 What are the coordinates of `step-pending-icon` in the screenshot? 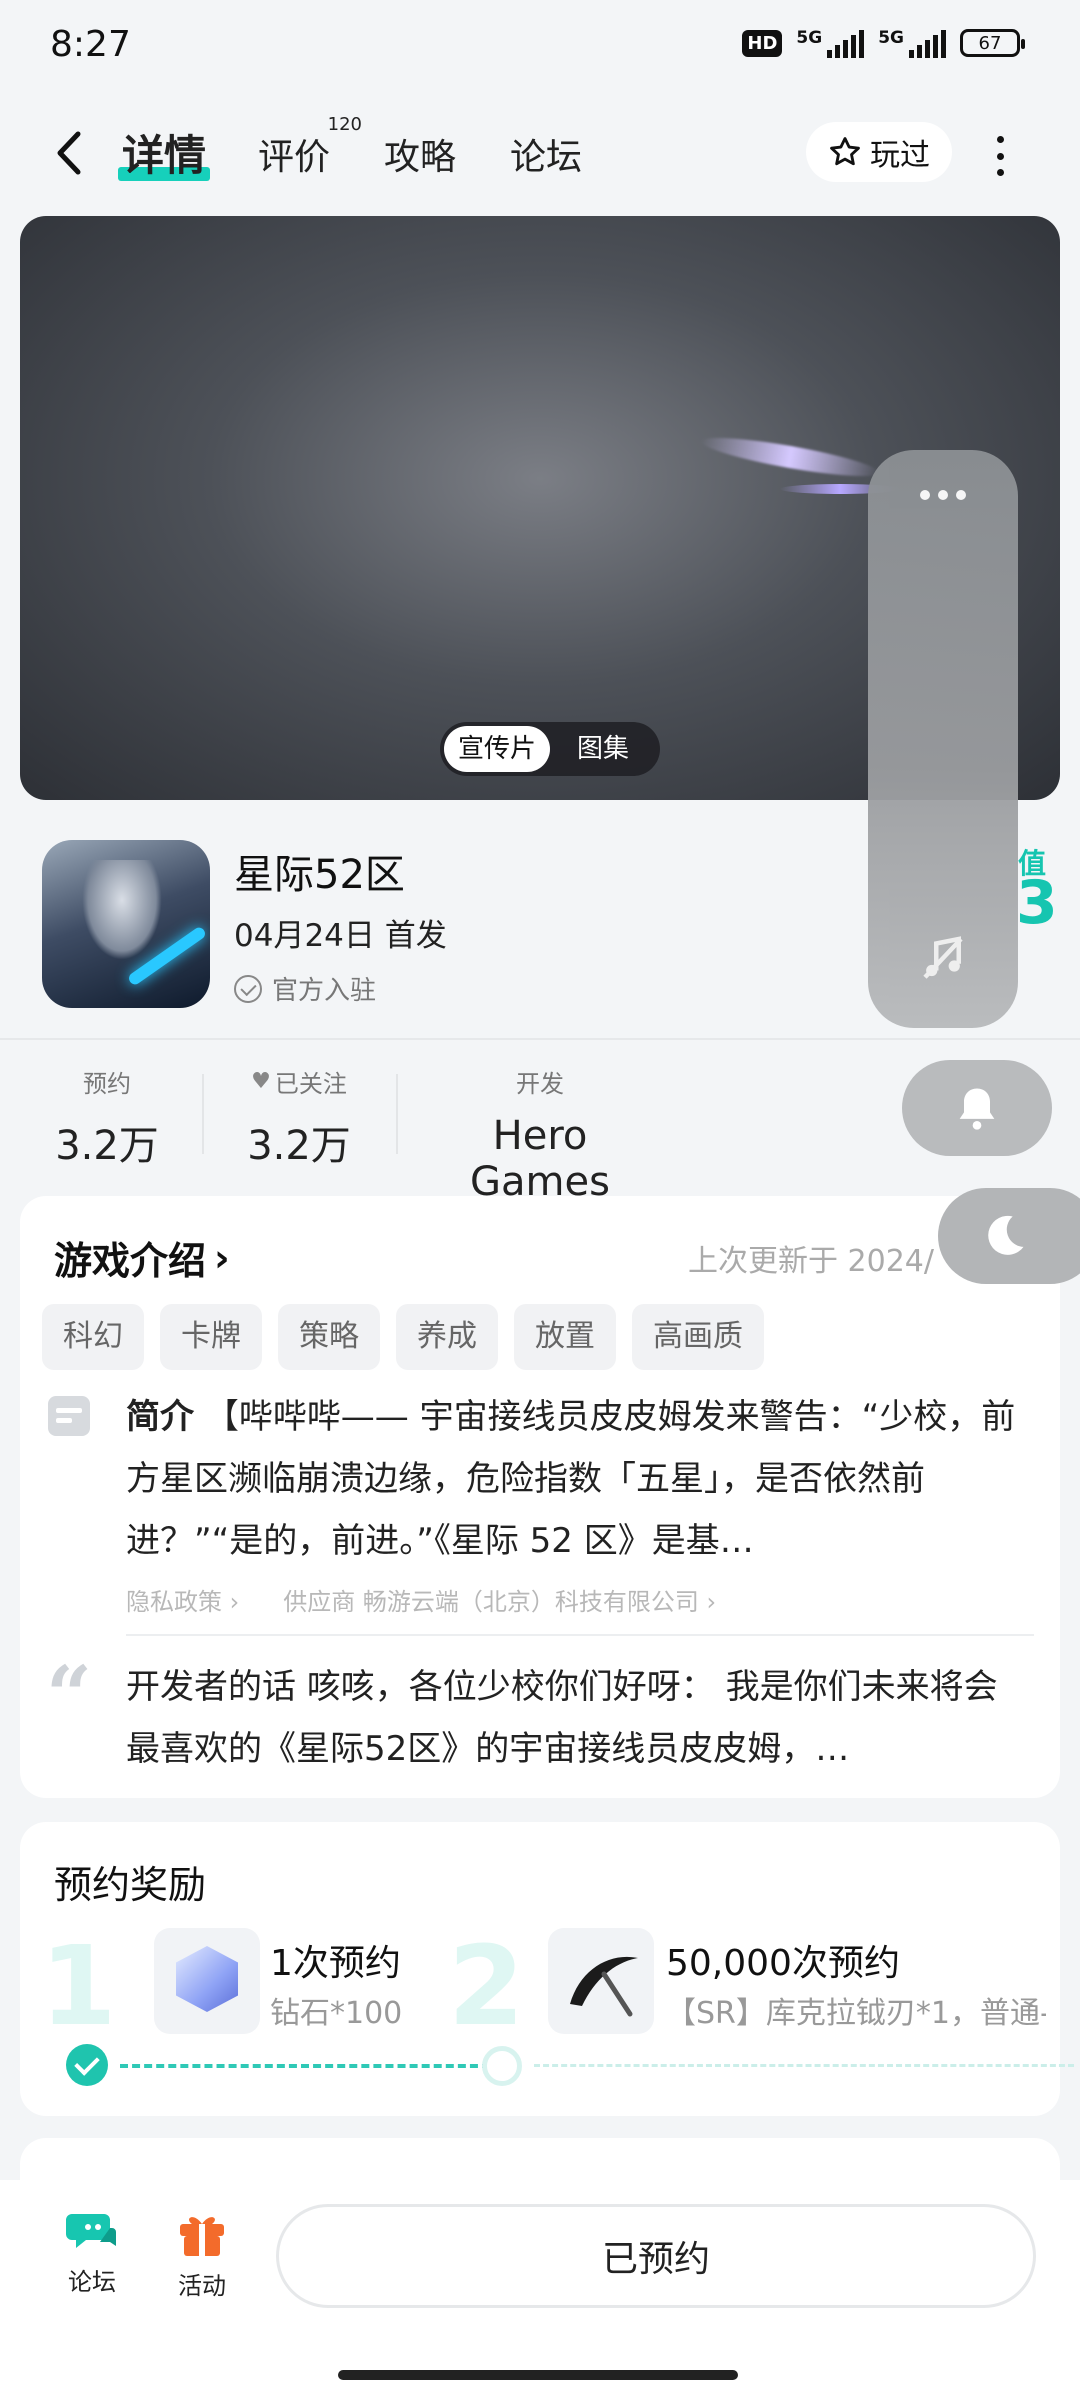 It's located at (502, 2066).